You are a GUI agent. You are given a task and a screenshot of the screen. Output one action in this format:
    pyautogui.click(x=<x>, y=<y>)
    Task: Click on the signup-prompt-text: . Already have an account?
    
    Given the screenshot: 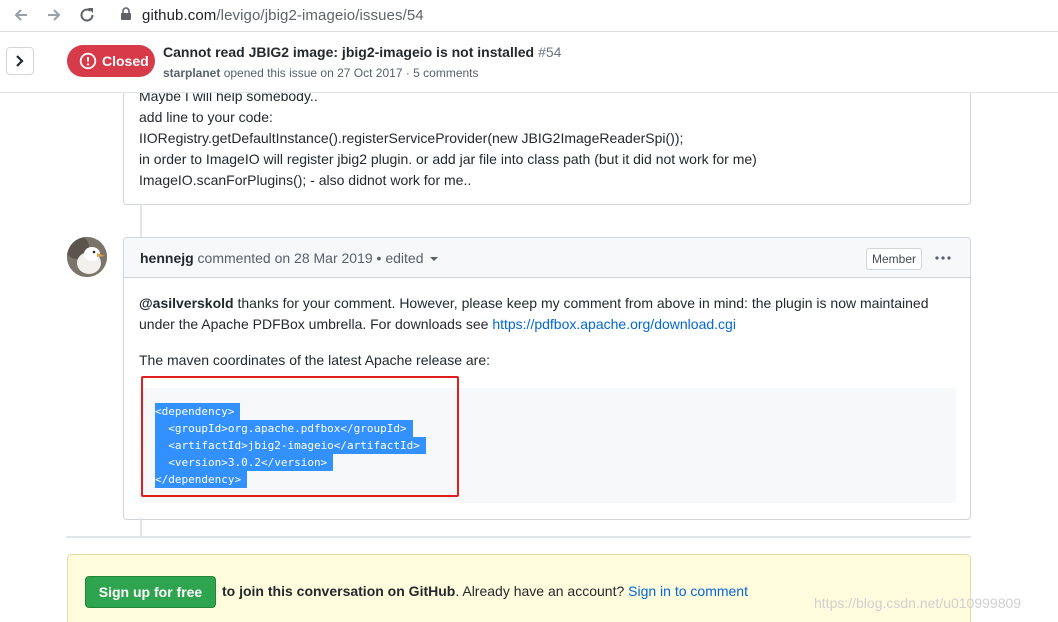 What is the action you would take?
    pyautogui.click(x=542, y=591)
    